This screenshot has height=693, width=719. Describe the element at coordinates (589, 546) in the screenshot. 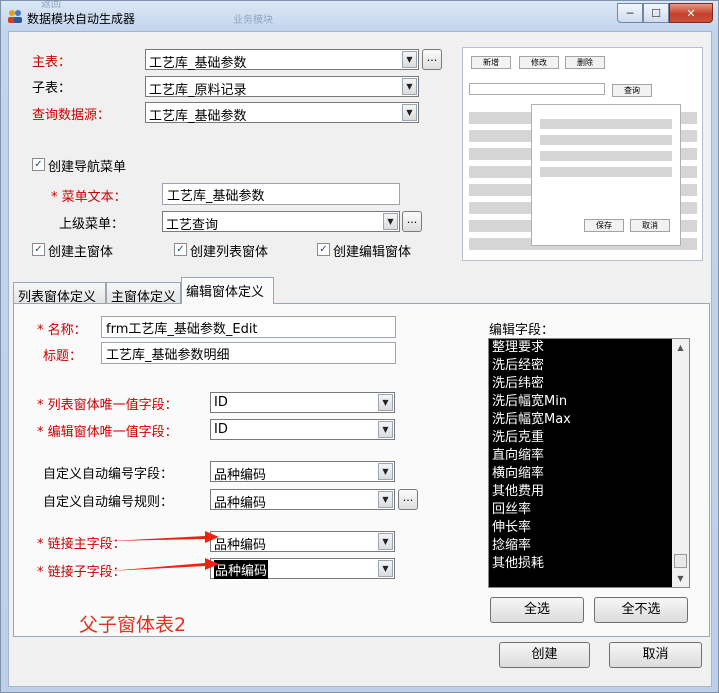

I see `list-item: 捻缩率` at that location.